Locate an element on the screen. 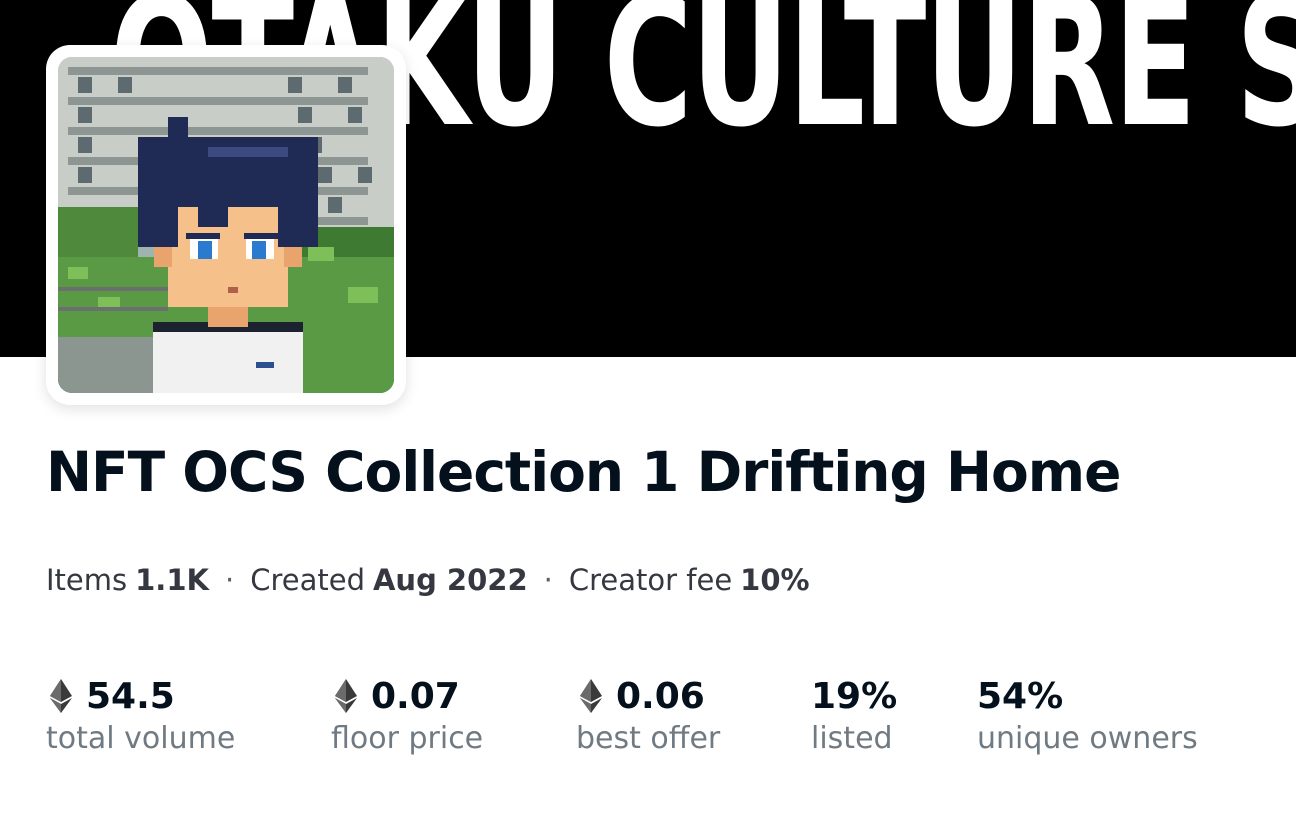  meta-created-value: Aug 2022 is located at coordinates (450, 580).